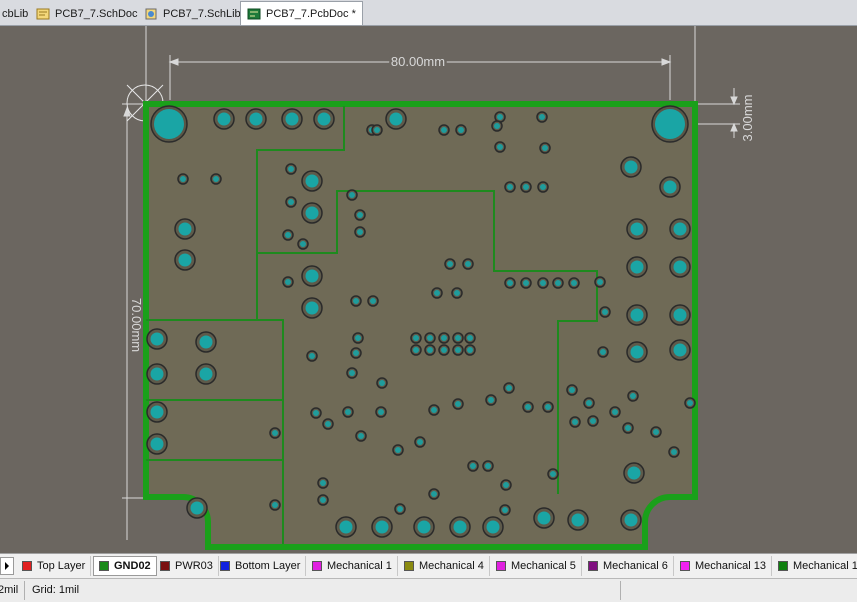 The width and height of the screenshot is (857, 602). What do you see at coordinates (444, 566) in the screenshot?
I see `layer-tab-mechanical-4: Mechanical 4` at bounding box center [444, 566].